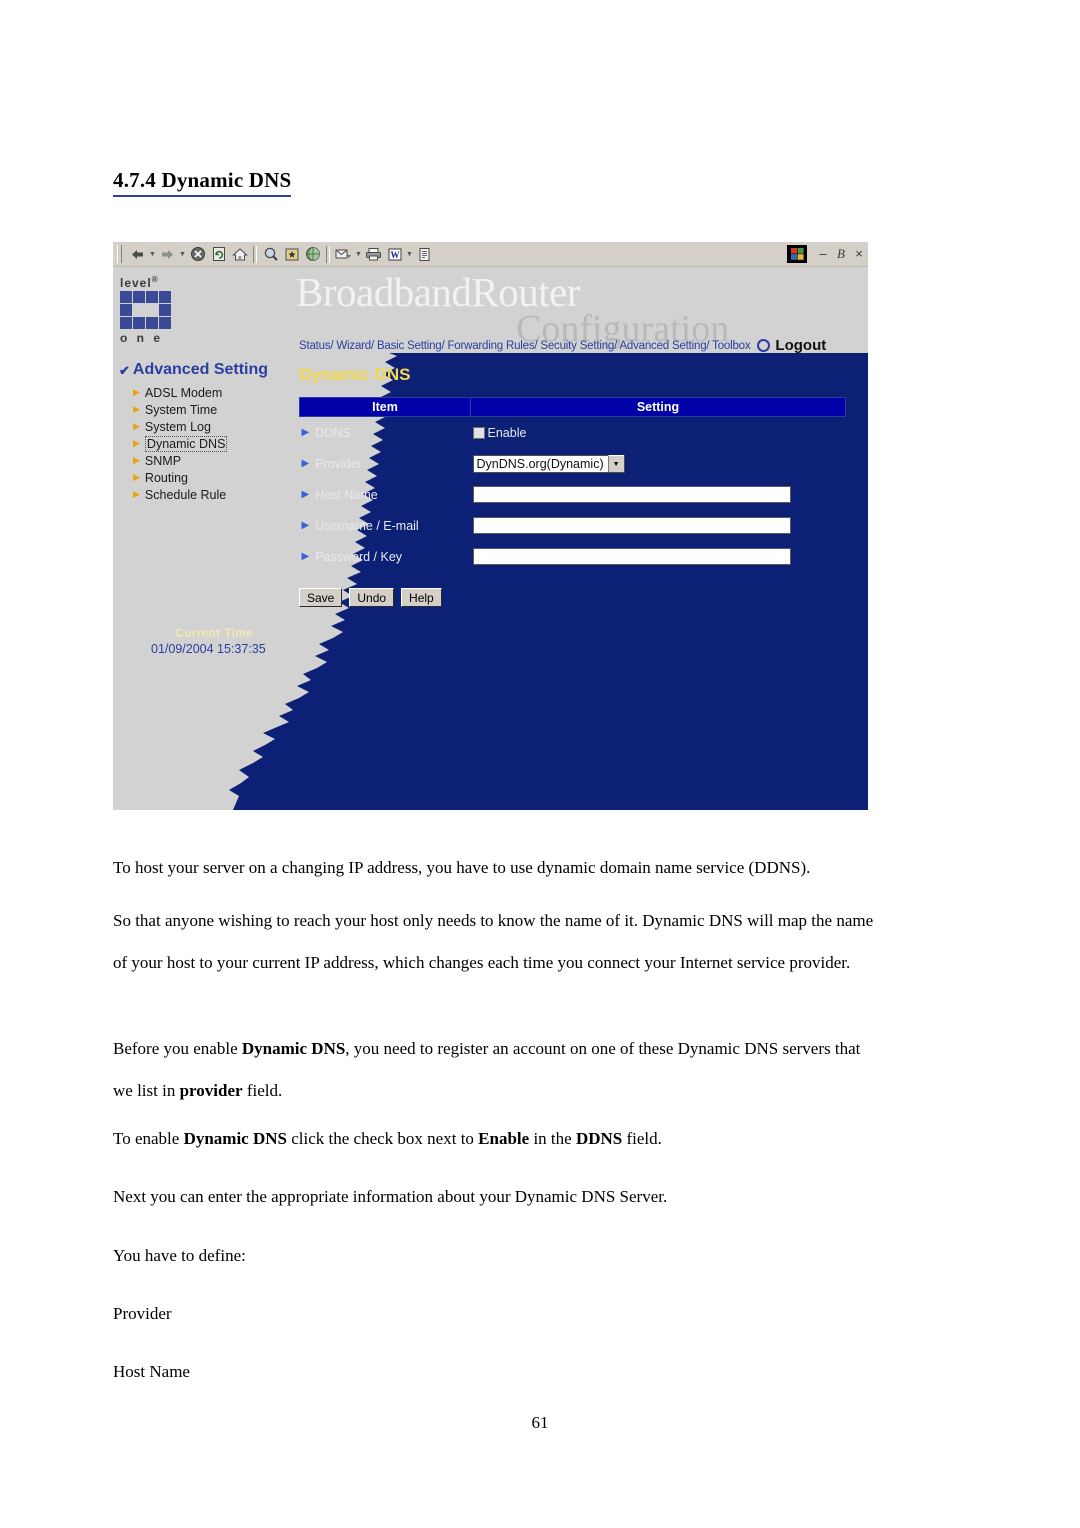 The height and width of the screenshot is (1528, 1080). I want to click on row-label-cell: ▶ Host Name, so click(385, 494).